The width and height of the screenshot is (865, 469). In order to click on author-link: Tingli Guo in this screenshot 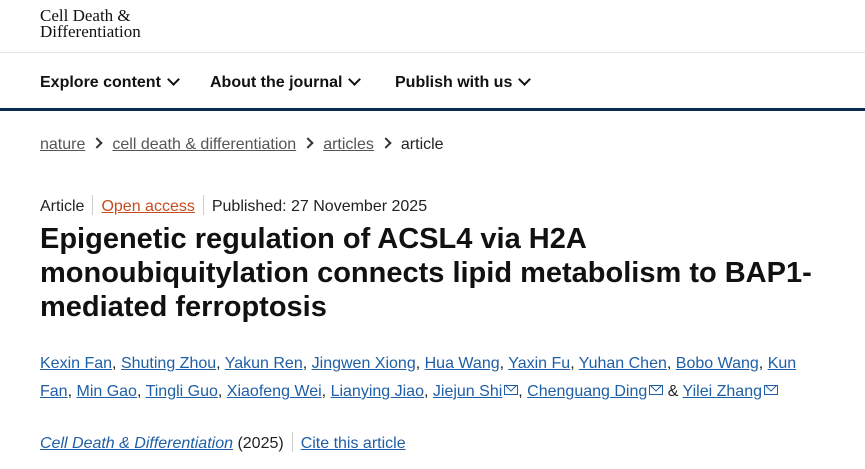, I will do `click(182, 391)`.